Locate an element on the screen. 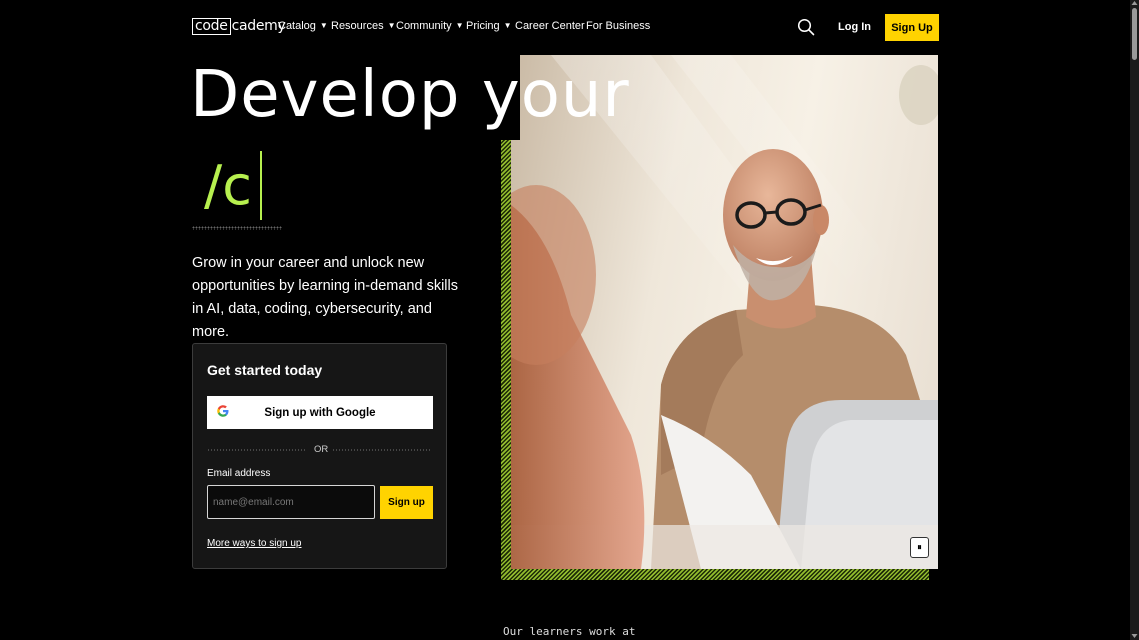  pause-icon: ⏸ is located at coordinates (919, 547).